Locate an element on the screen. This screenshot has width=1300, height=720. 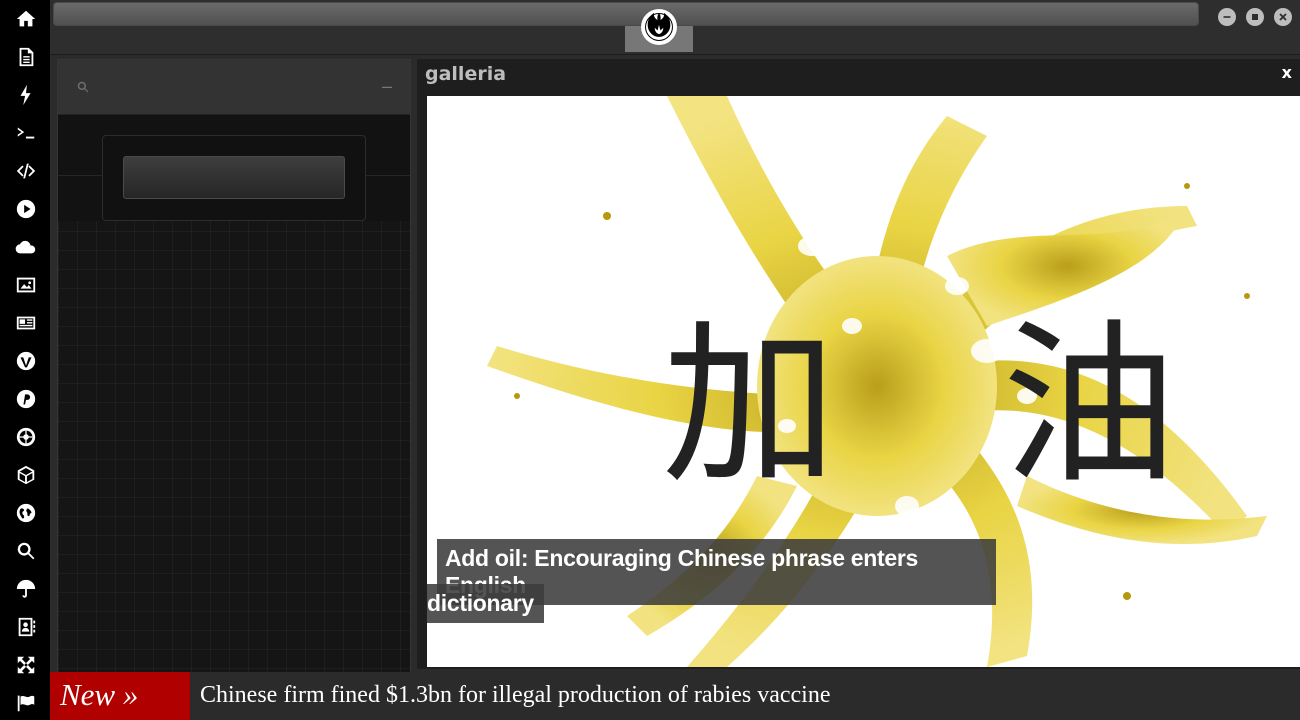
app-sidebar is located at coordinates (25, 360).